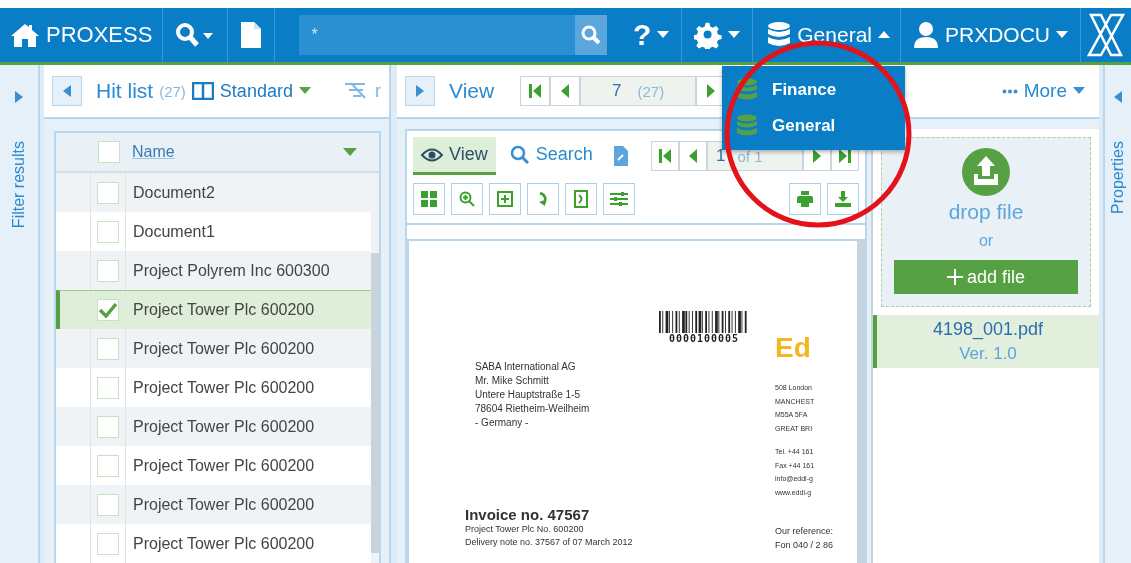 Image resolution: width=1131 pixels, height=563 pixels. Describe the element at coordinates (565, 91) in the screenshot. I see `previous-button` at that location.